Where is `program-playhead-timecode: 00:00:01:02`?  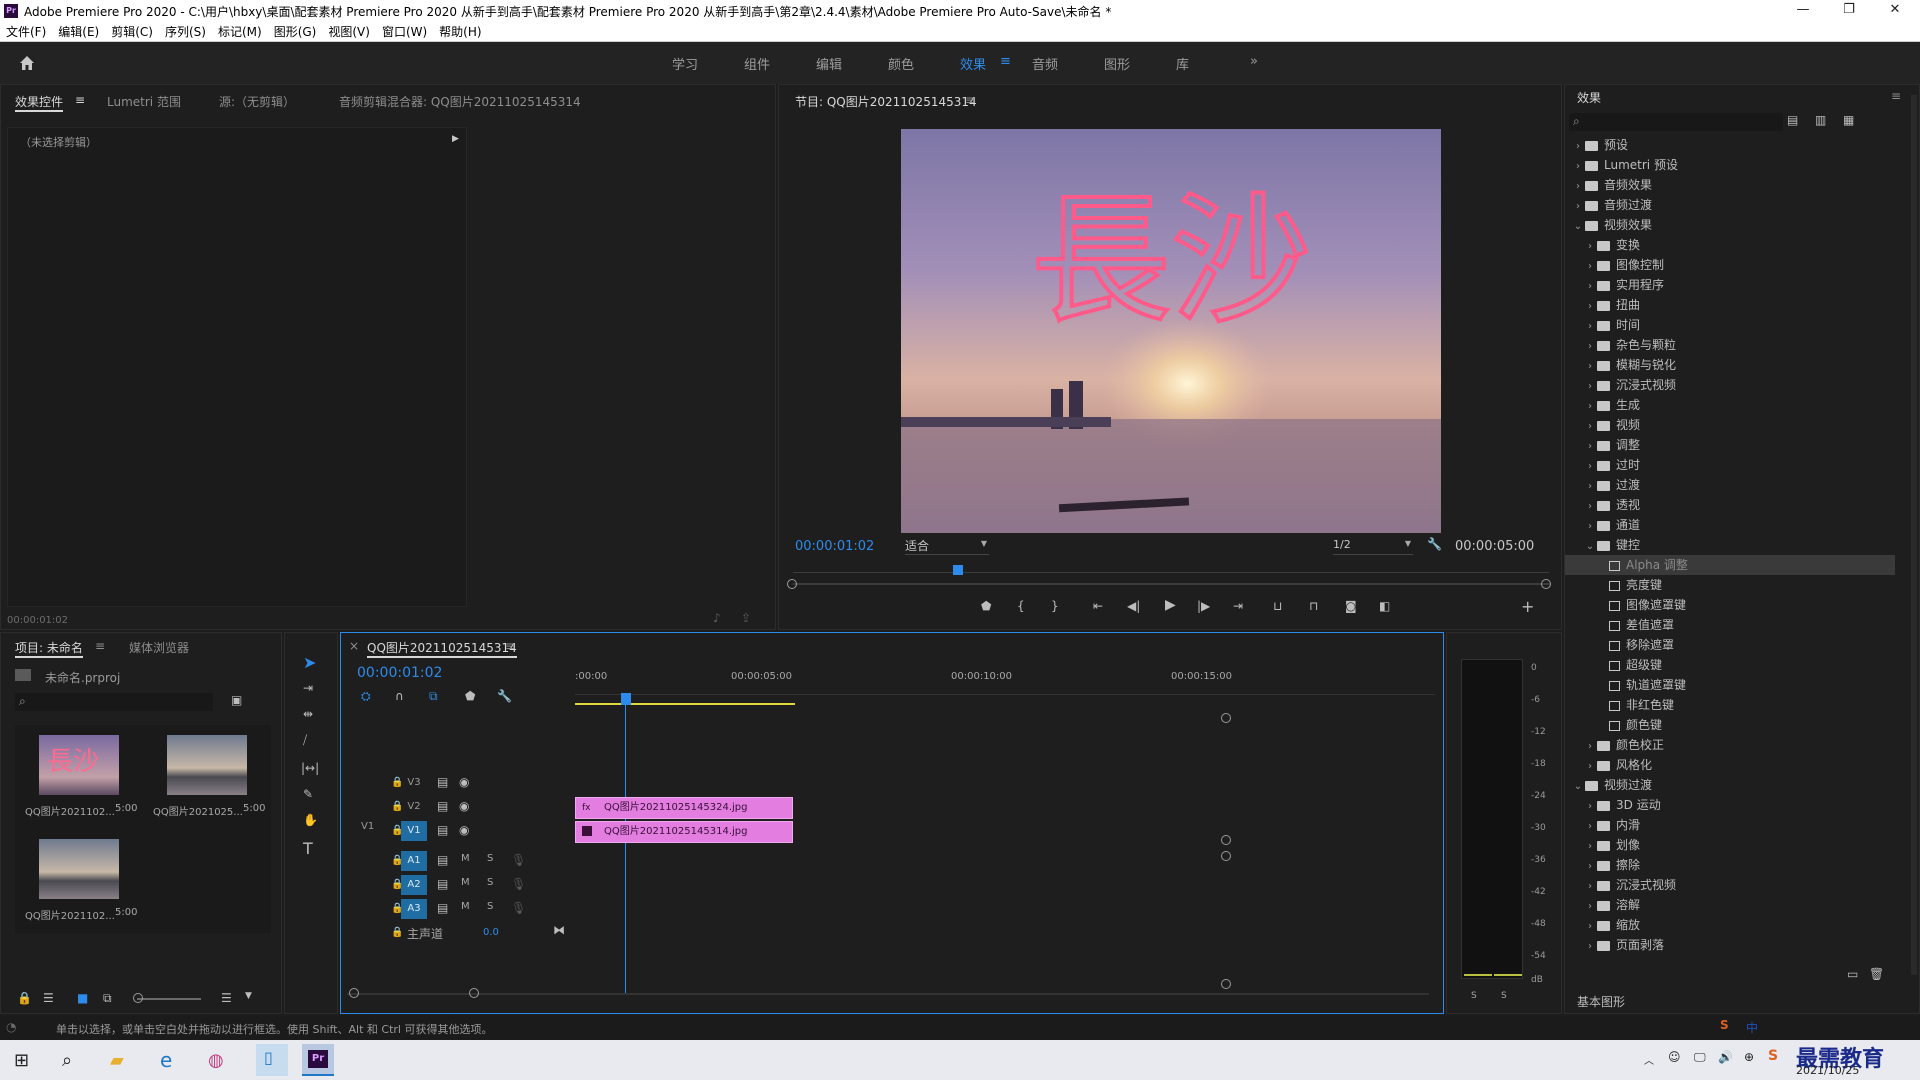 program-playhead-timecode: 00:00:01:02 is located at coordinates (834, 546).